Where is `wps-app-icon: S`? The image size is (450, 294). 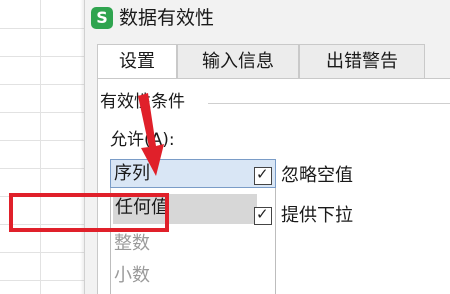 wps-app-icon: S is located at coordinates (102, 18).